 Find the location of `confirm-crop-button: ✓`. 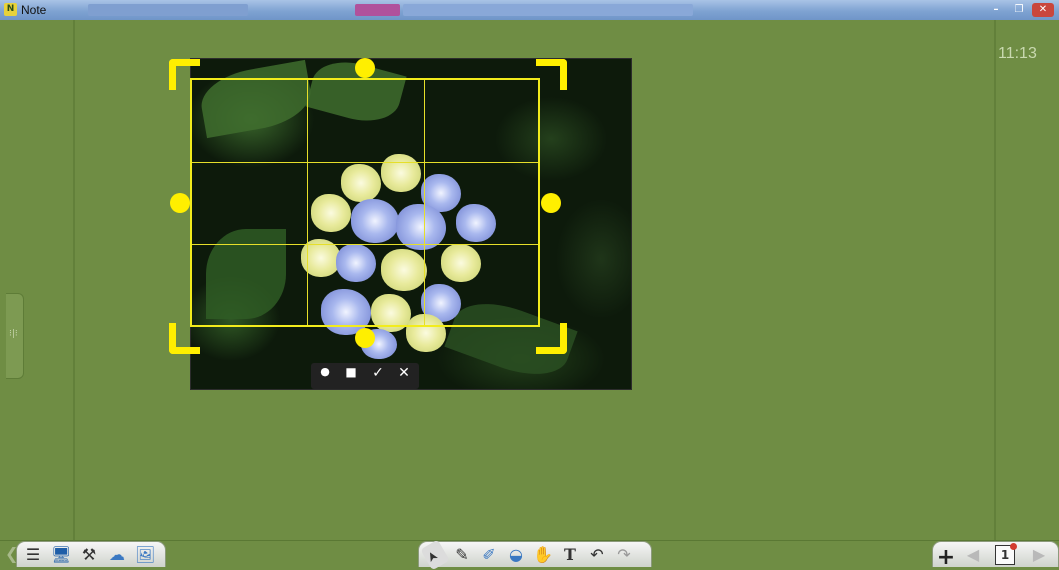

confirm-crop-button: ✓ is located at coordinates (378, 376).